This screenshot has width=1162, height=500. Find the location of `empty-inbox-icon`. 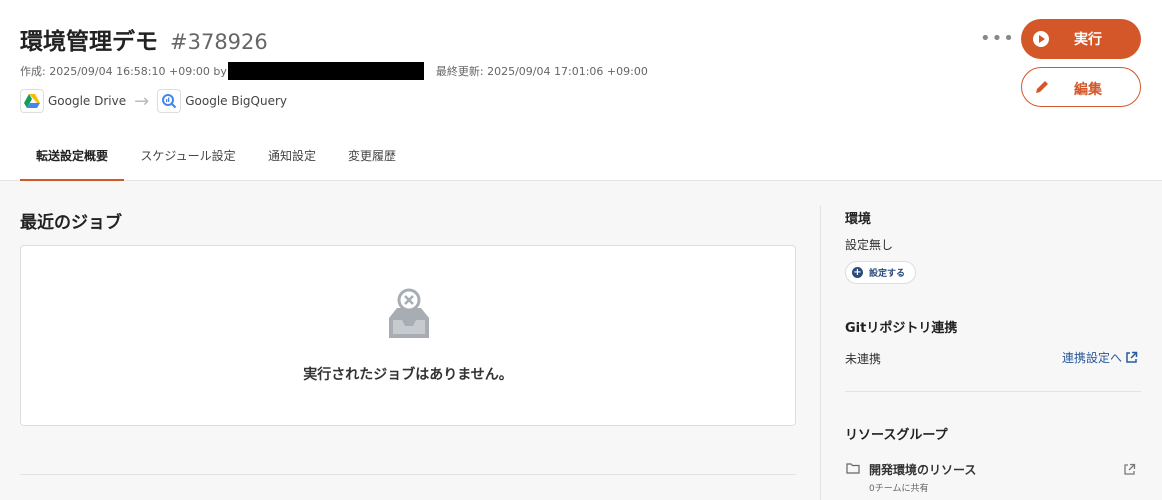

empty-inbox-icon is located at coordinates (409, 313).